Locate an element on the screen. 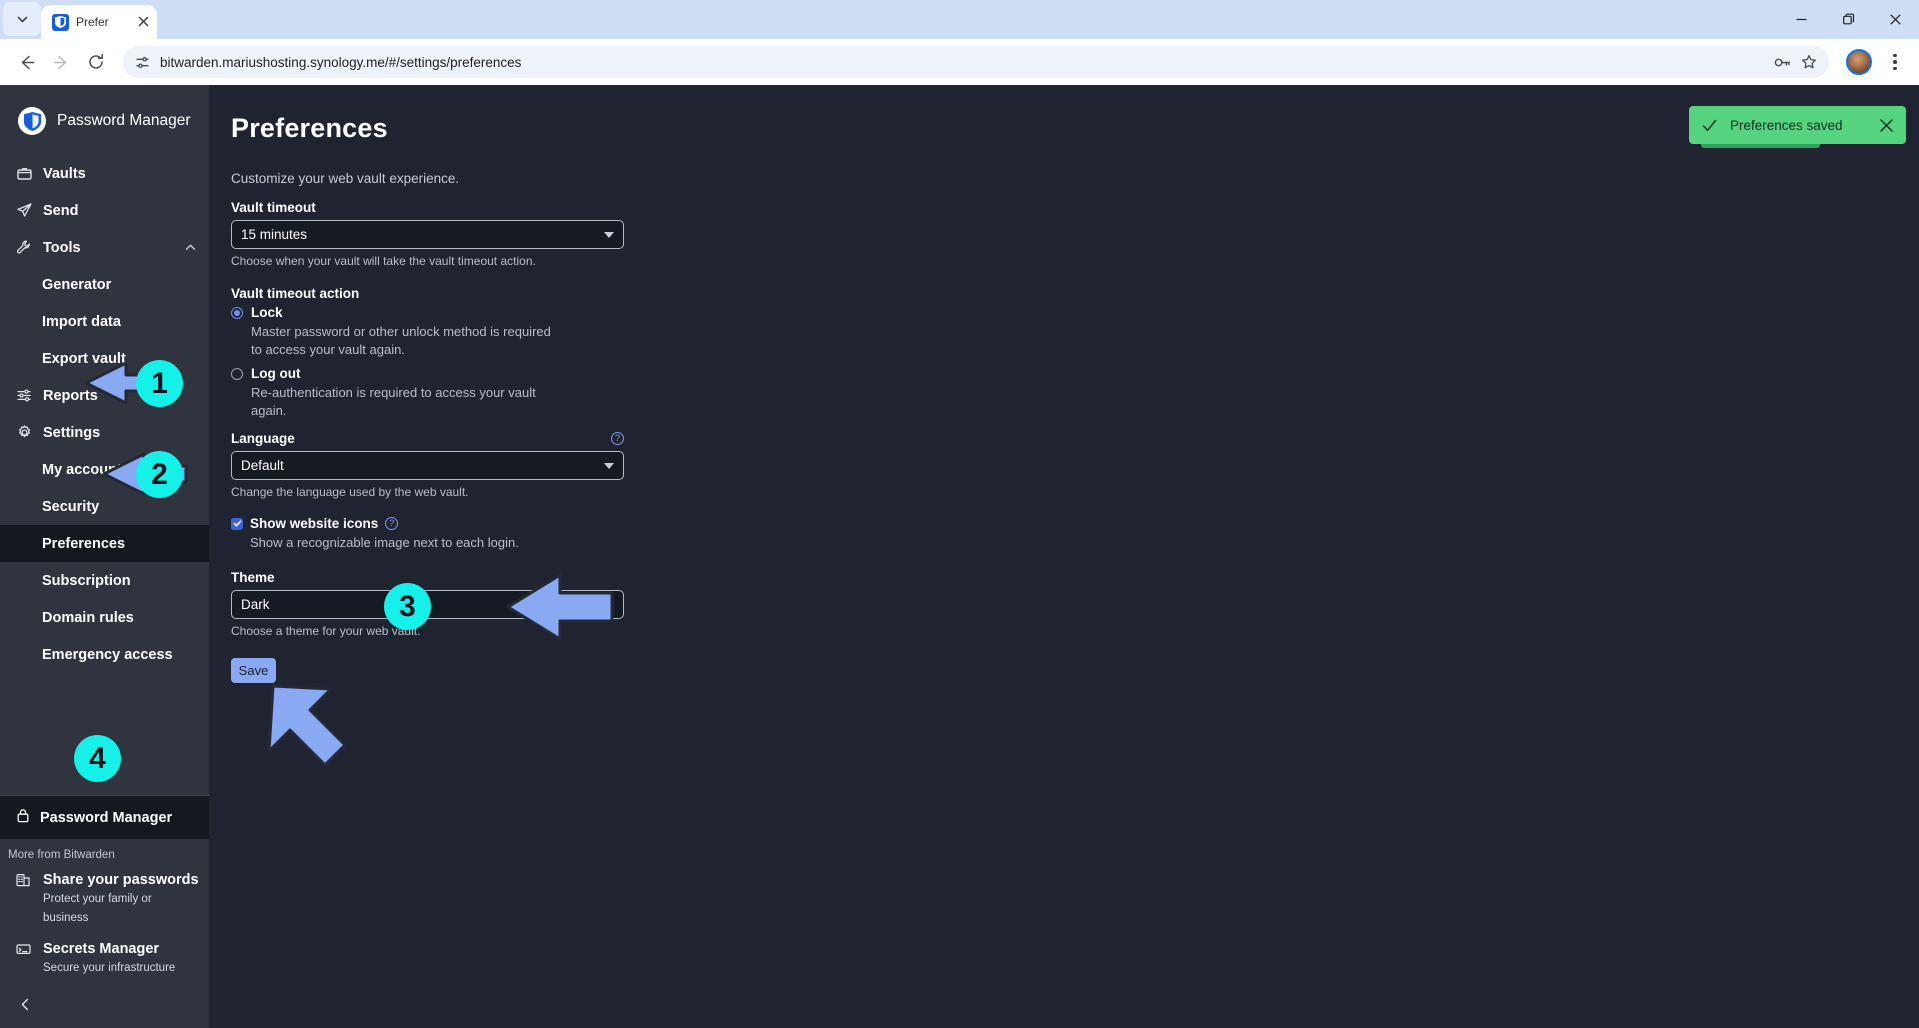 The height and width of the screenshot is (1028, 1919). theme-value: Dark is located at coordinates (255, 605).